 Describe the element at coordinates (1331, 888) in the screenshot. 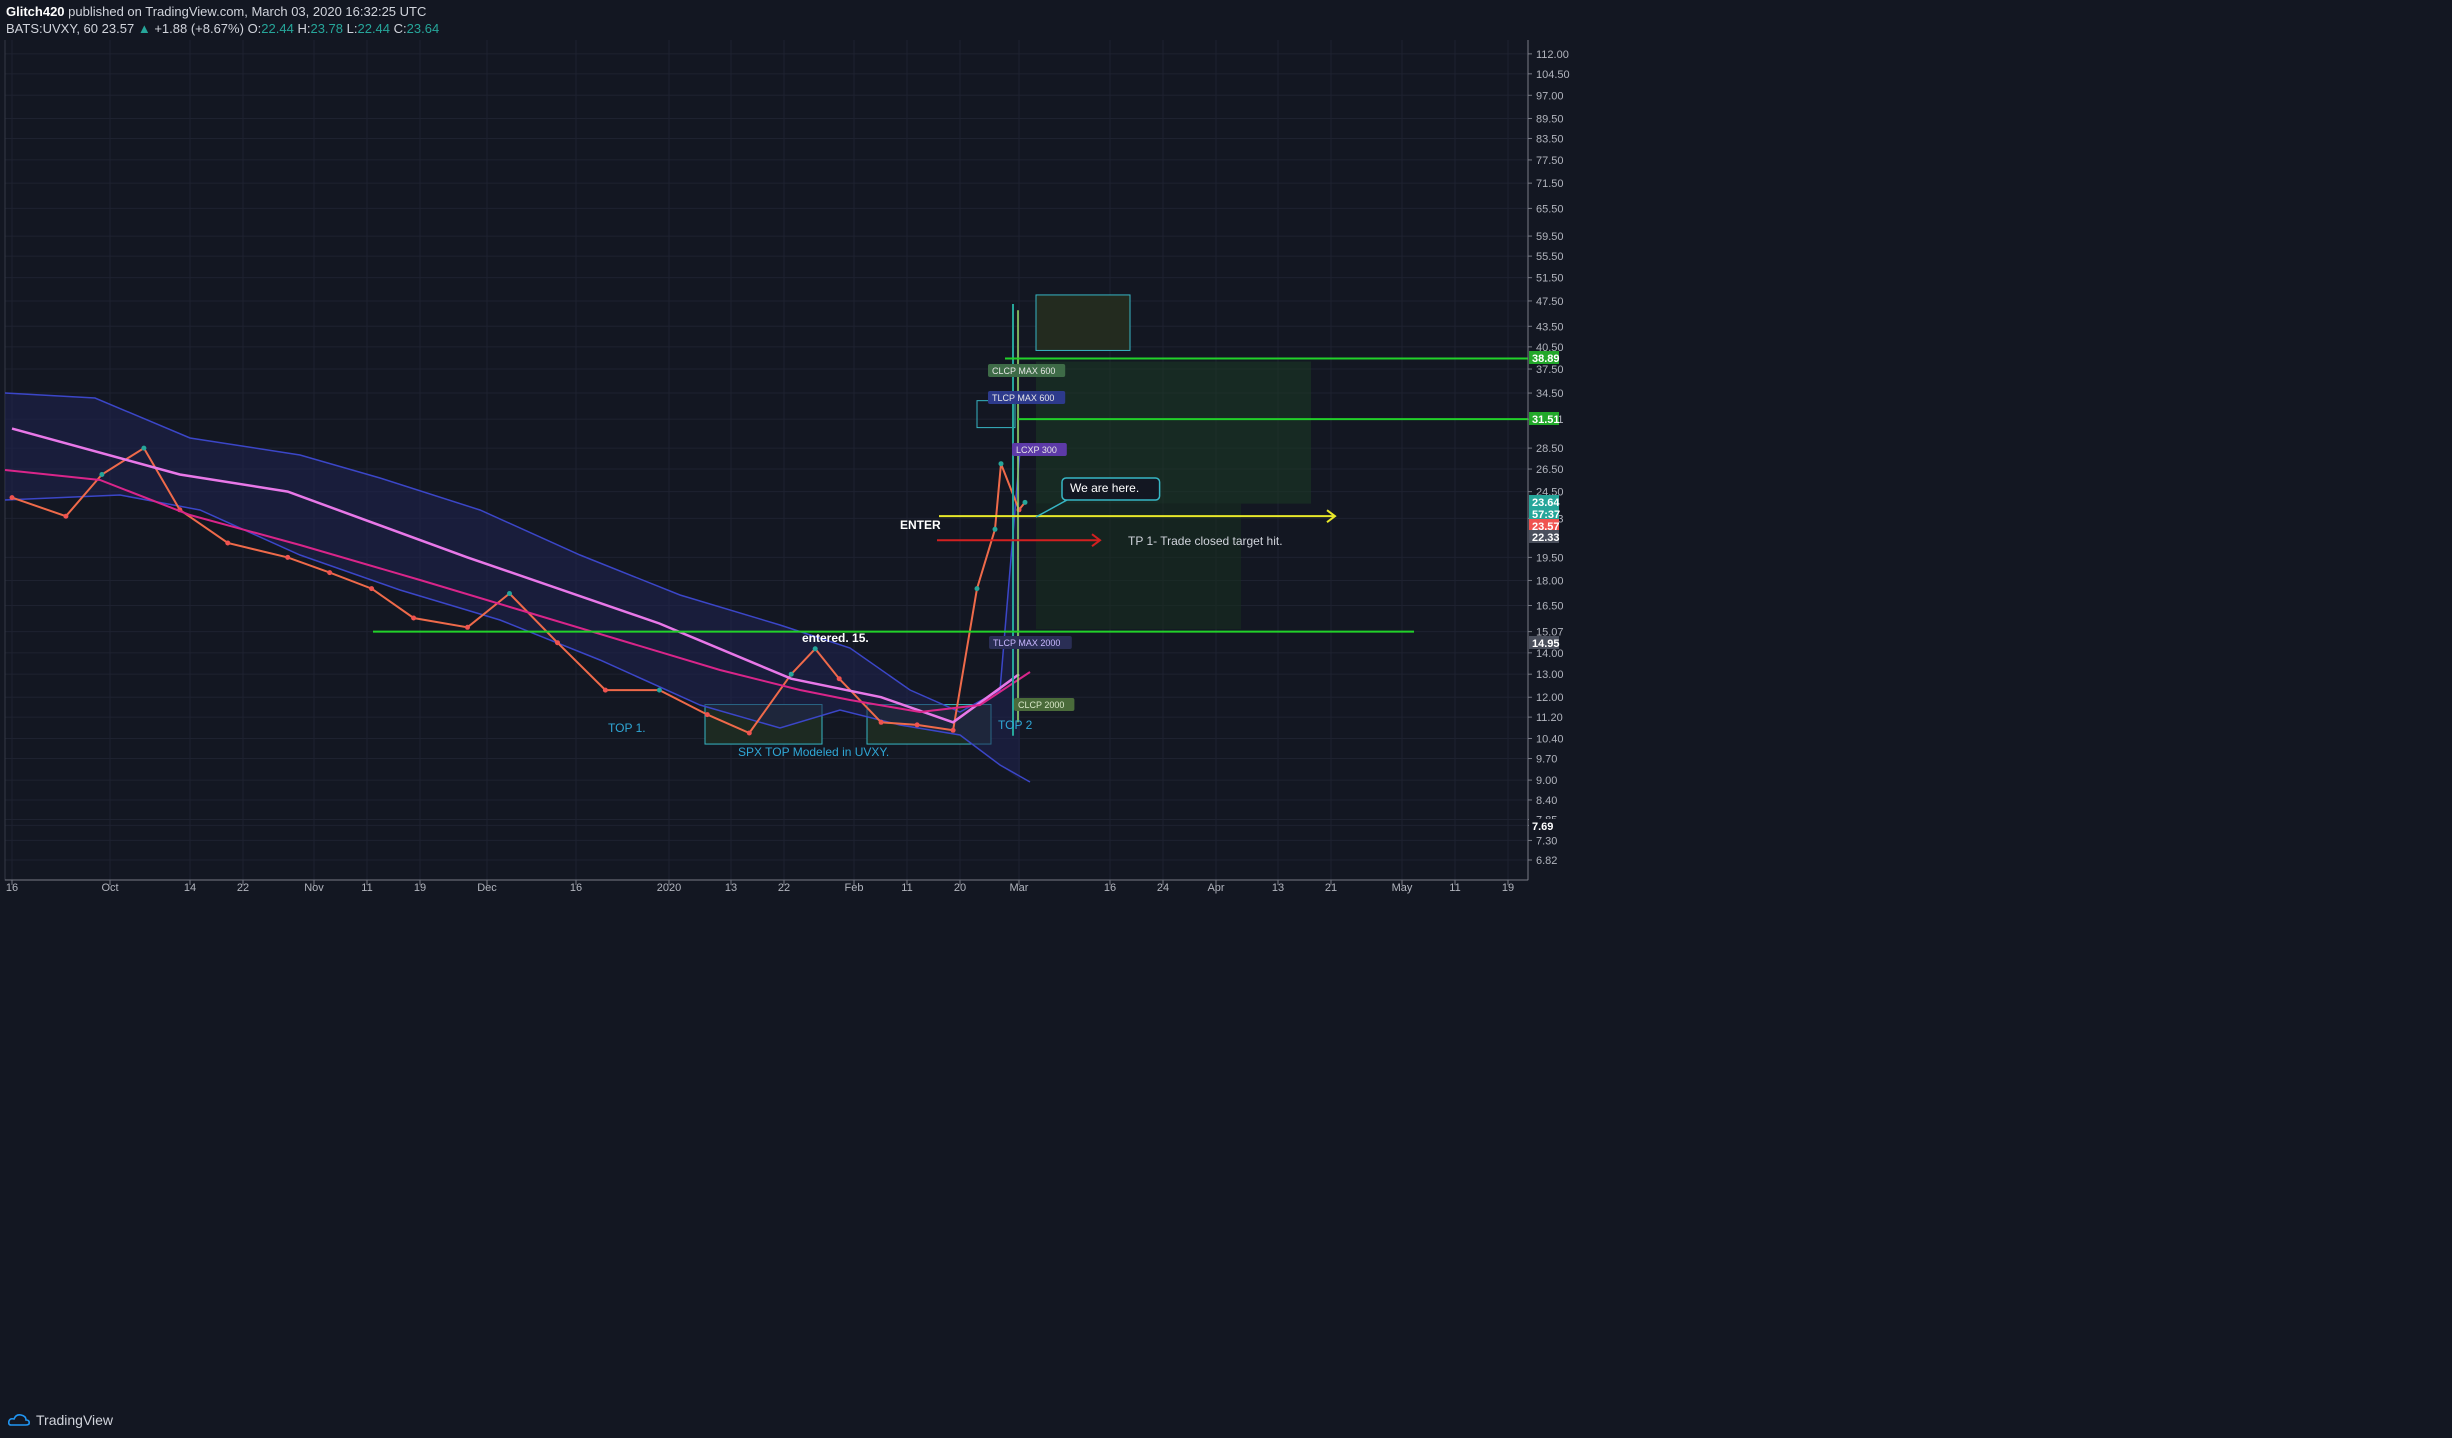

I see `time-tick-label: 21` at that location.